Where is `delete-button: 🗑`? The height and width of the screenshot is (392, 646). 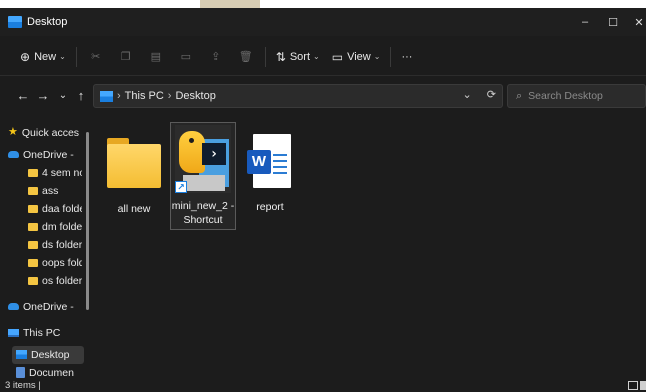
delete-button: 🗑 is located at coordinates (246, 57).